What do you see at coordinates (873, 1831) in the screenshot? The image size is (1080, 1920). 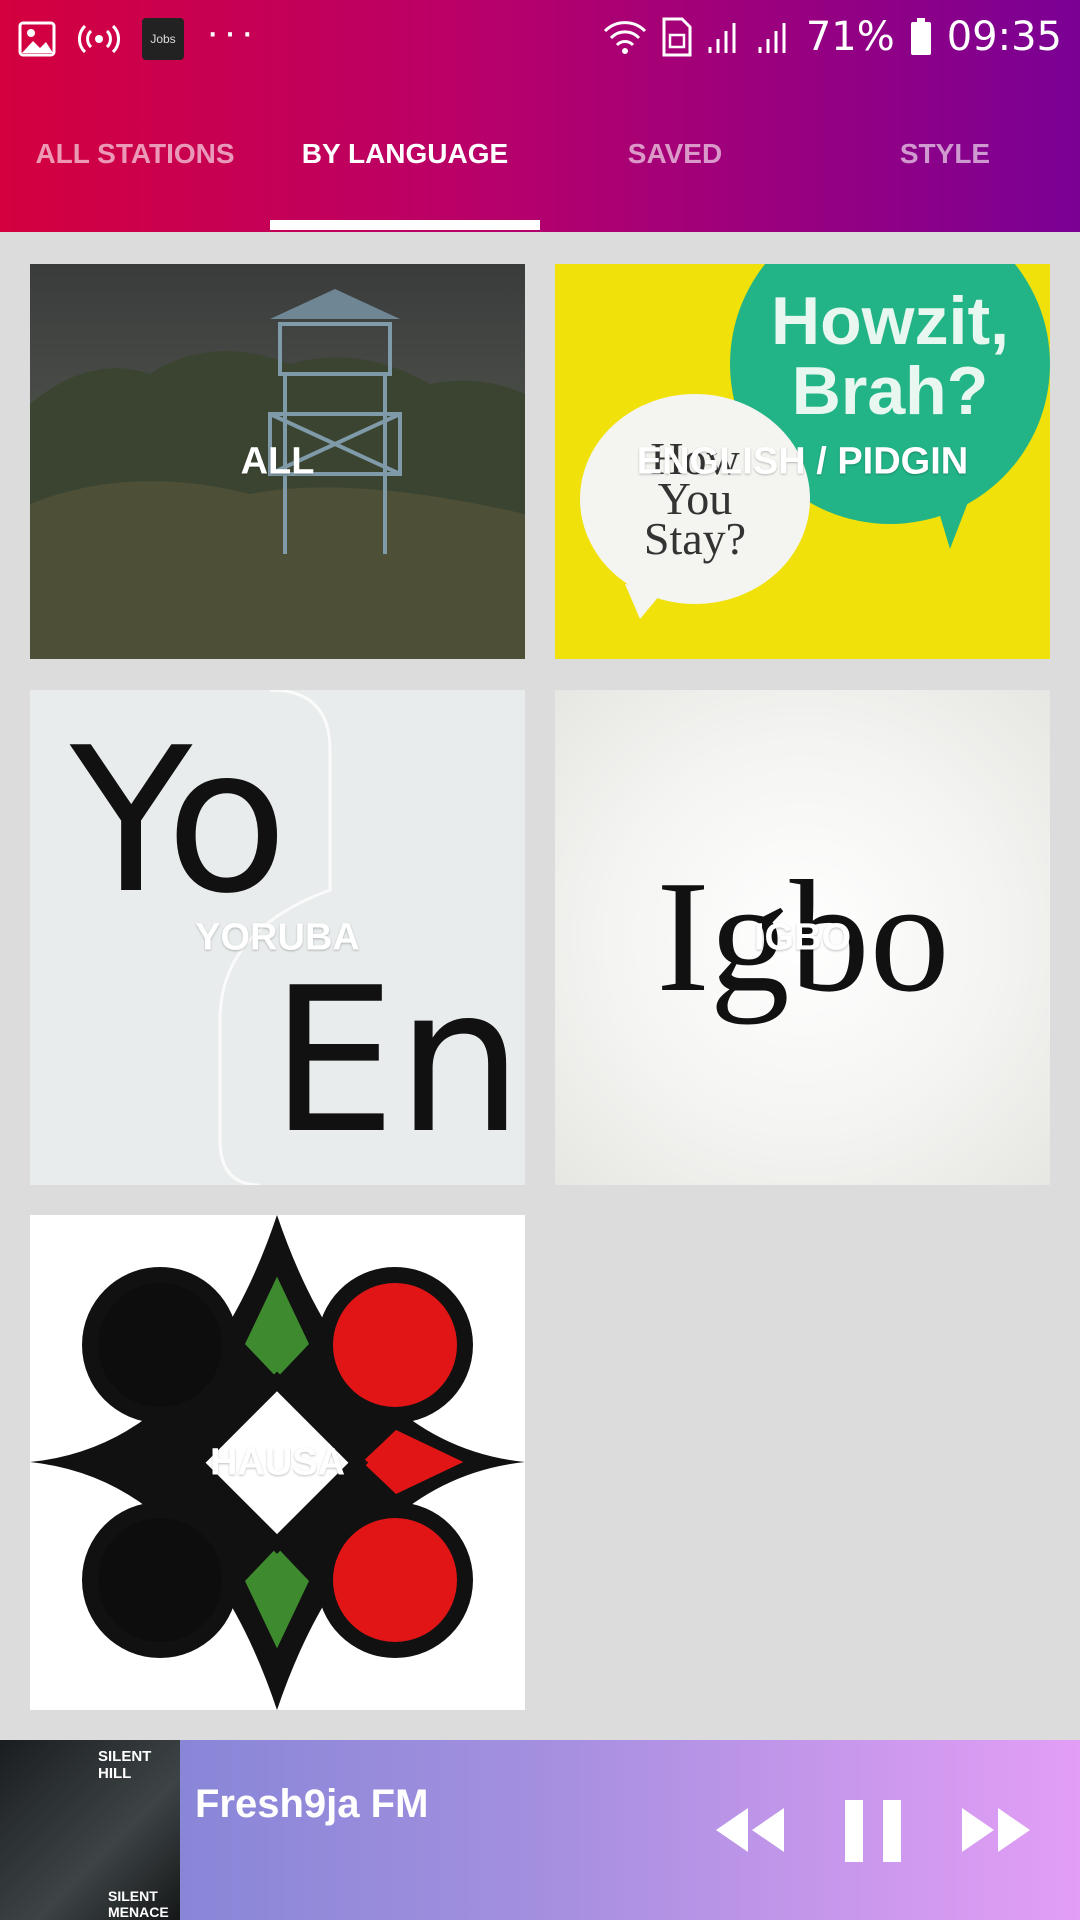 I see `pause-icon` at bounding box center [873, 1831].